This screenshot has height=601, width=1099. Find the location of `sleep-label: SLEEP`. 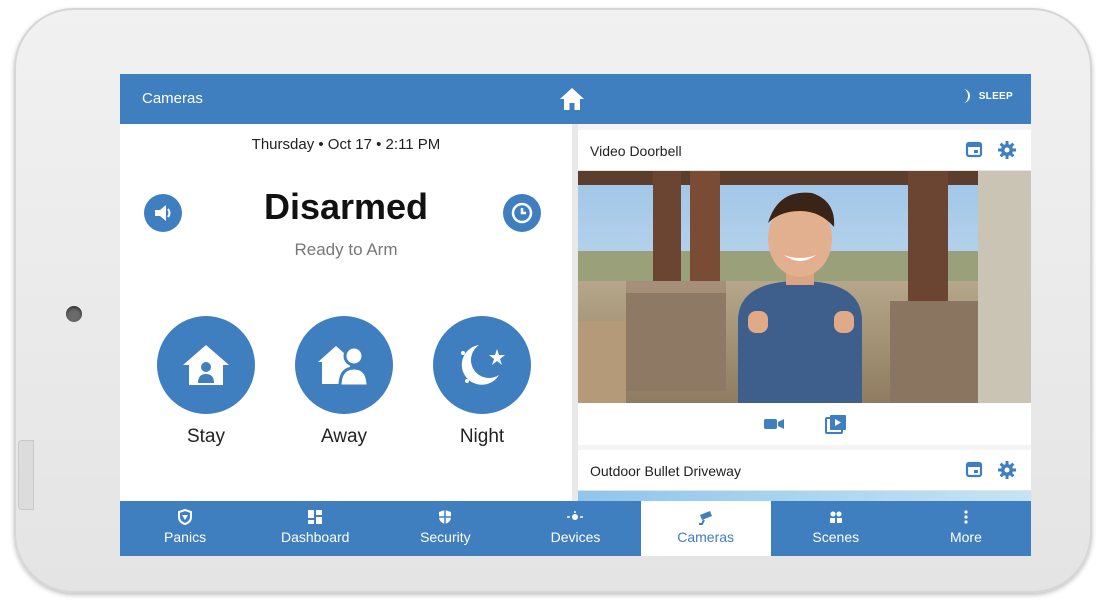

sleep-label: SLEEP is located at coordinates (995, 96).